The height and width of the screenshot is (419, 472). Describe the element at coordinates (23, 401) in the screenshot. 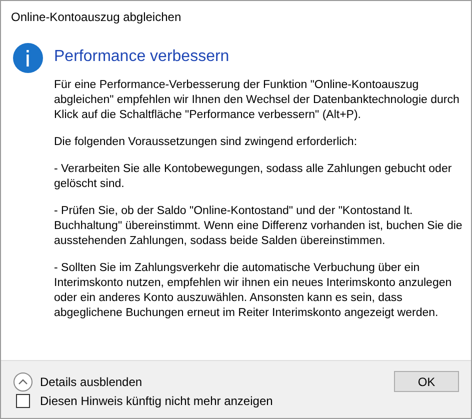

I see `checkbox` at that location.